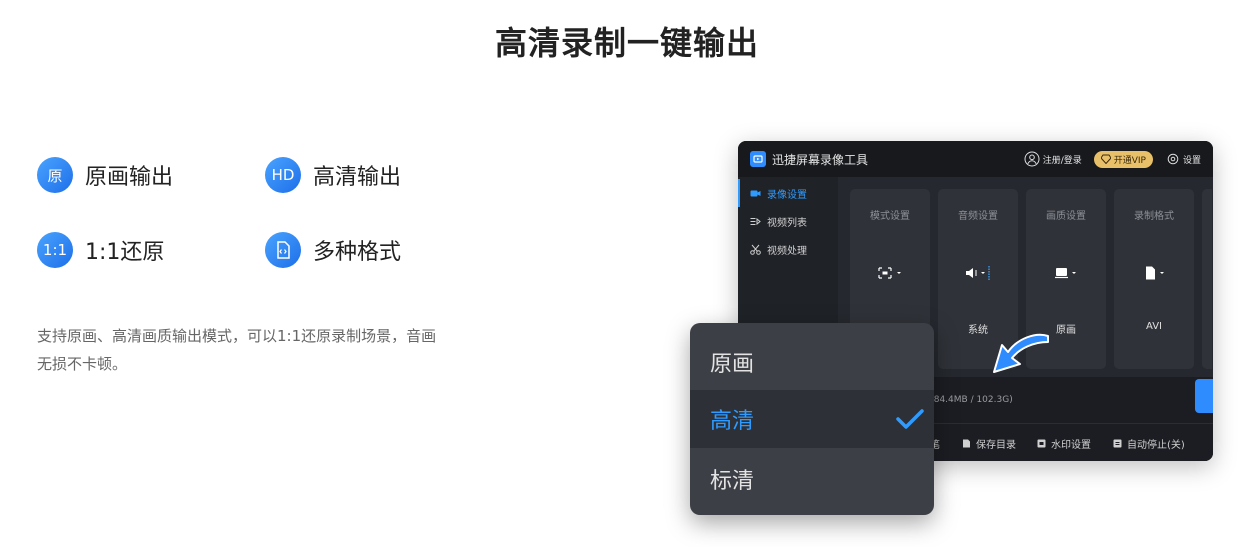  I want to click on feature-multi-format: 多种格式, so click(333, 250).